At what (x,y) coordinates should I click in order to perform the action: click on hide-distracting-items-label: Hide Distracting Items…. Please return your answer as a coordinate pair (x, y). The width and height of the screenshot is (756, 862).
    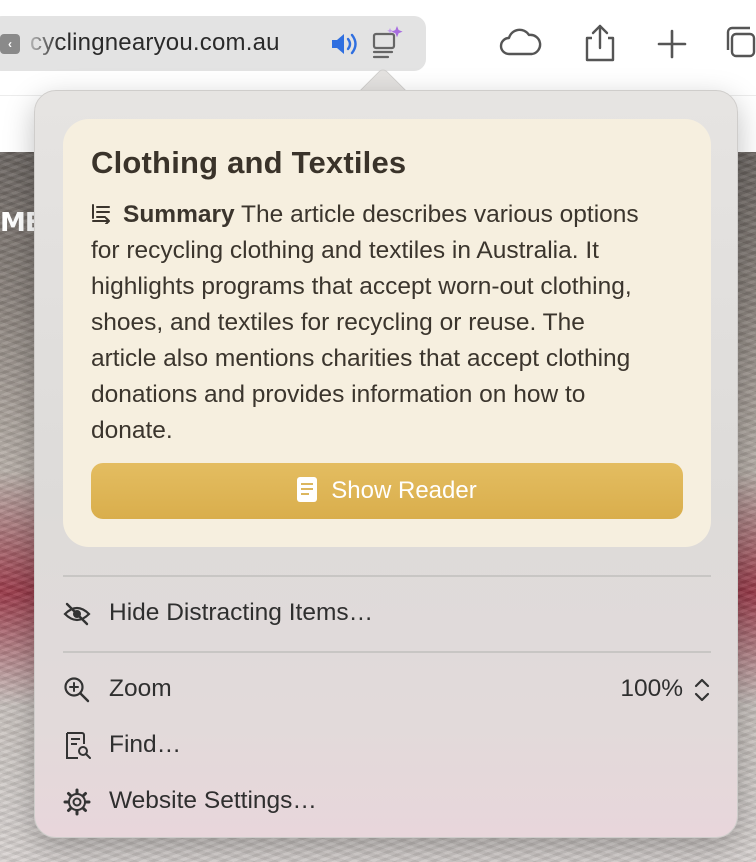
    Looking at the image, I should click on (241, 612).